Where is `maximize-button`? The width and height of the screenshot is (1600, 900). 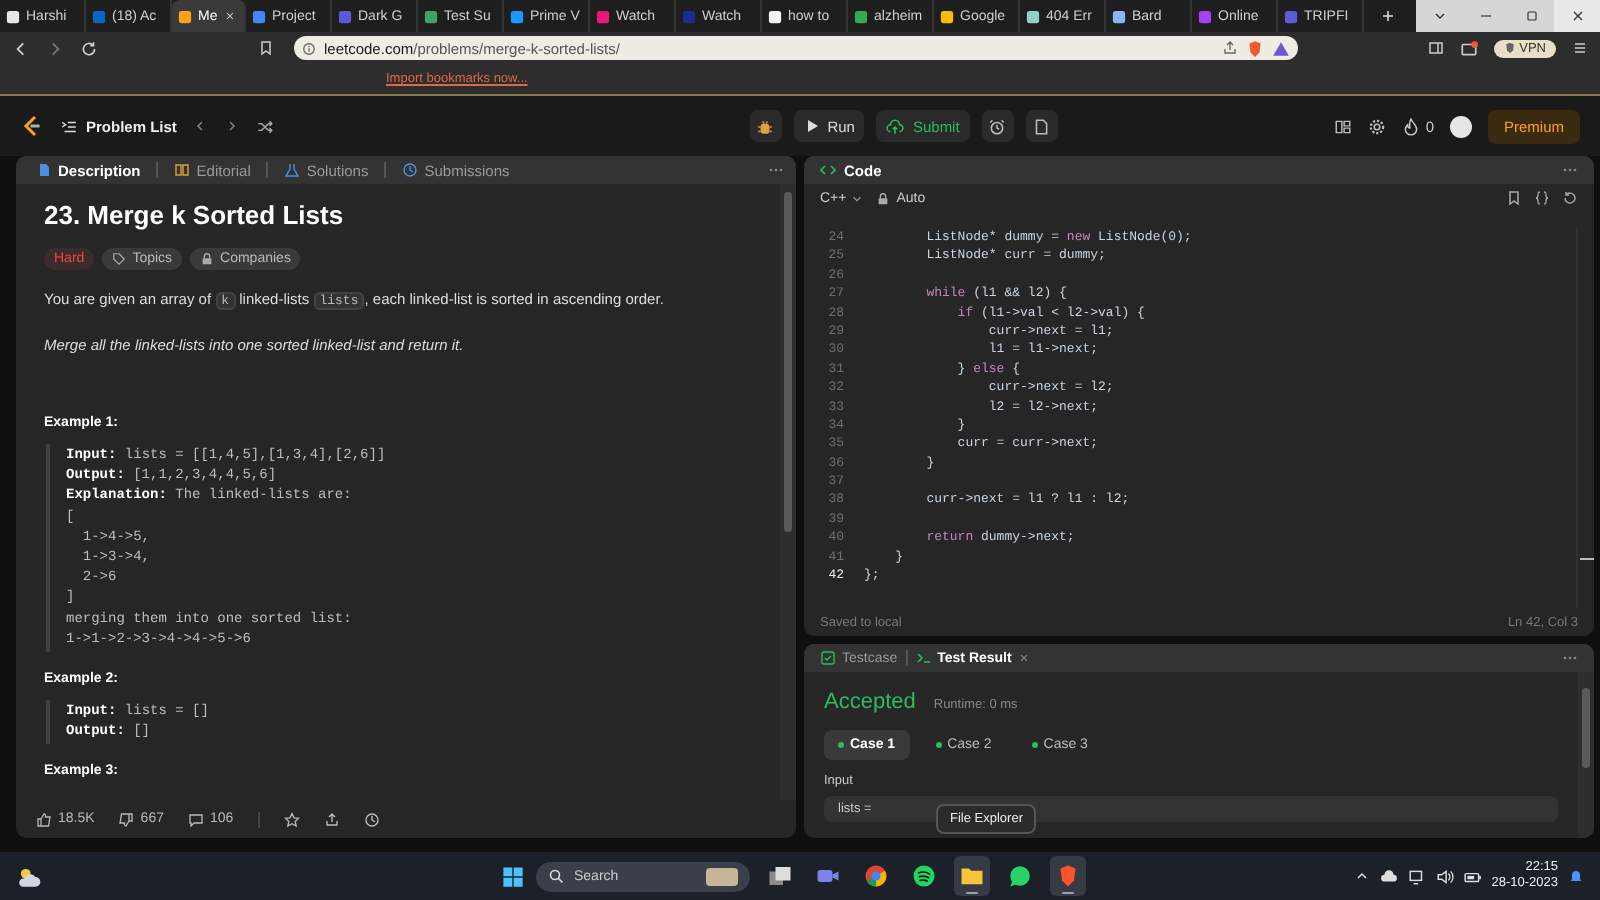
maximize-button is located at coordinates (1531, 16).